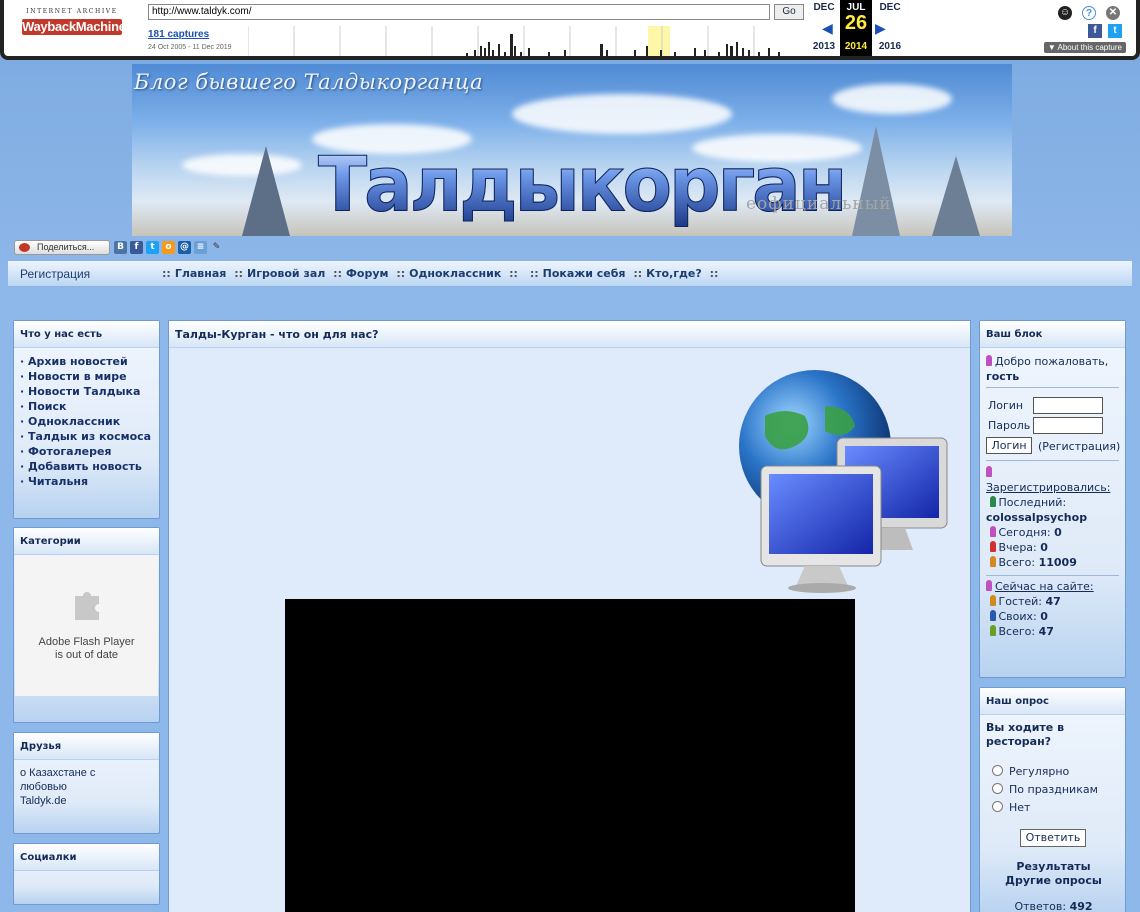  What do you see at coordinates (1045, 771) in the screenshot?
I see `poll-option-regularly: Регулярно` at bounding box center [1045, 771].